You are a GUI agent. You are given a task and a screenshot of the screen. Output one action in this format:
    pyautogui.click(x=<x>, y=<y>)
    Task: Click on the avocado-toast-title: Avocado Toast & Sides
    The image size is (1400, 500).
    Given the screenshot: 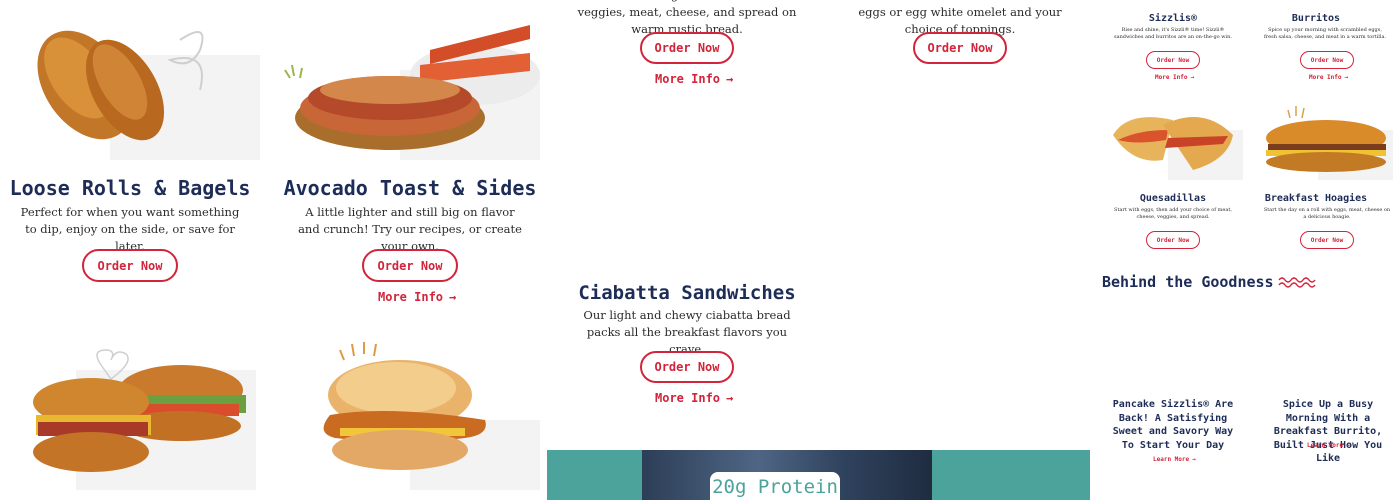 What is the action you would take?
    pyautogui.click(x=410, y=188)
    